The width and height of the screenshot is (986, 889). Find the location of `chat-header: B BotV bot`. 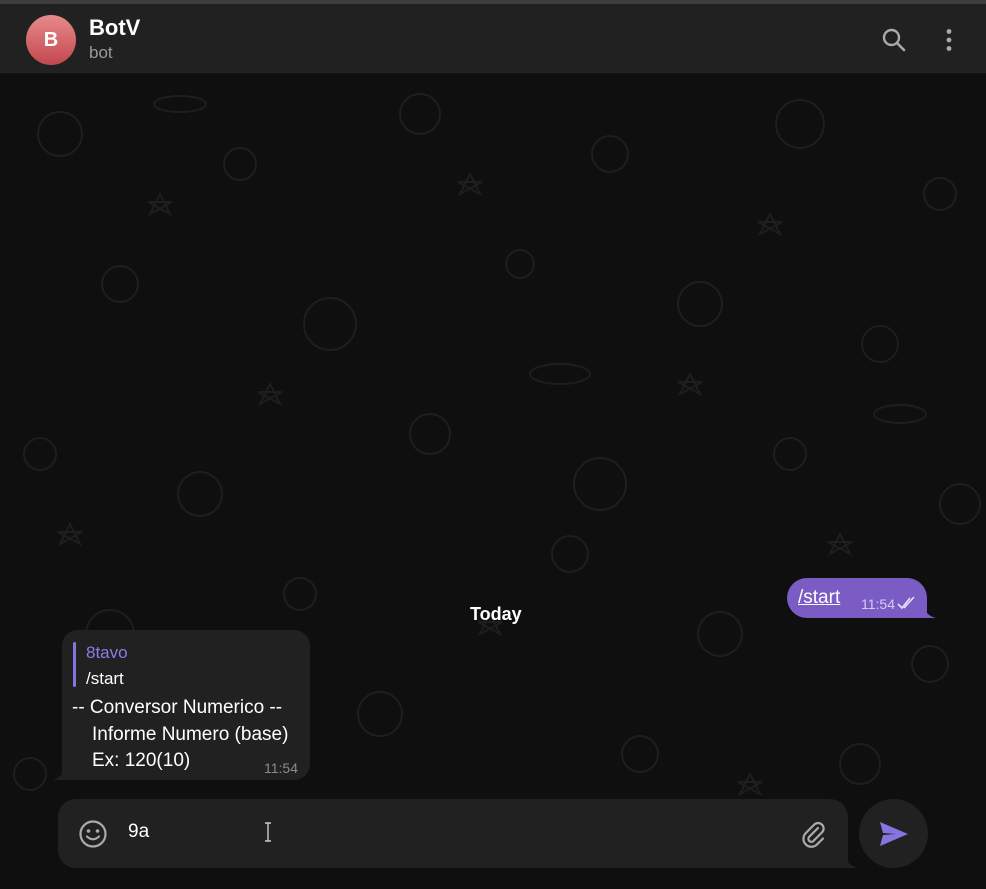

chat-header: B BotV bot is located at coordinates (493, 39).